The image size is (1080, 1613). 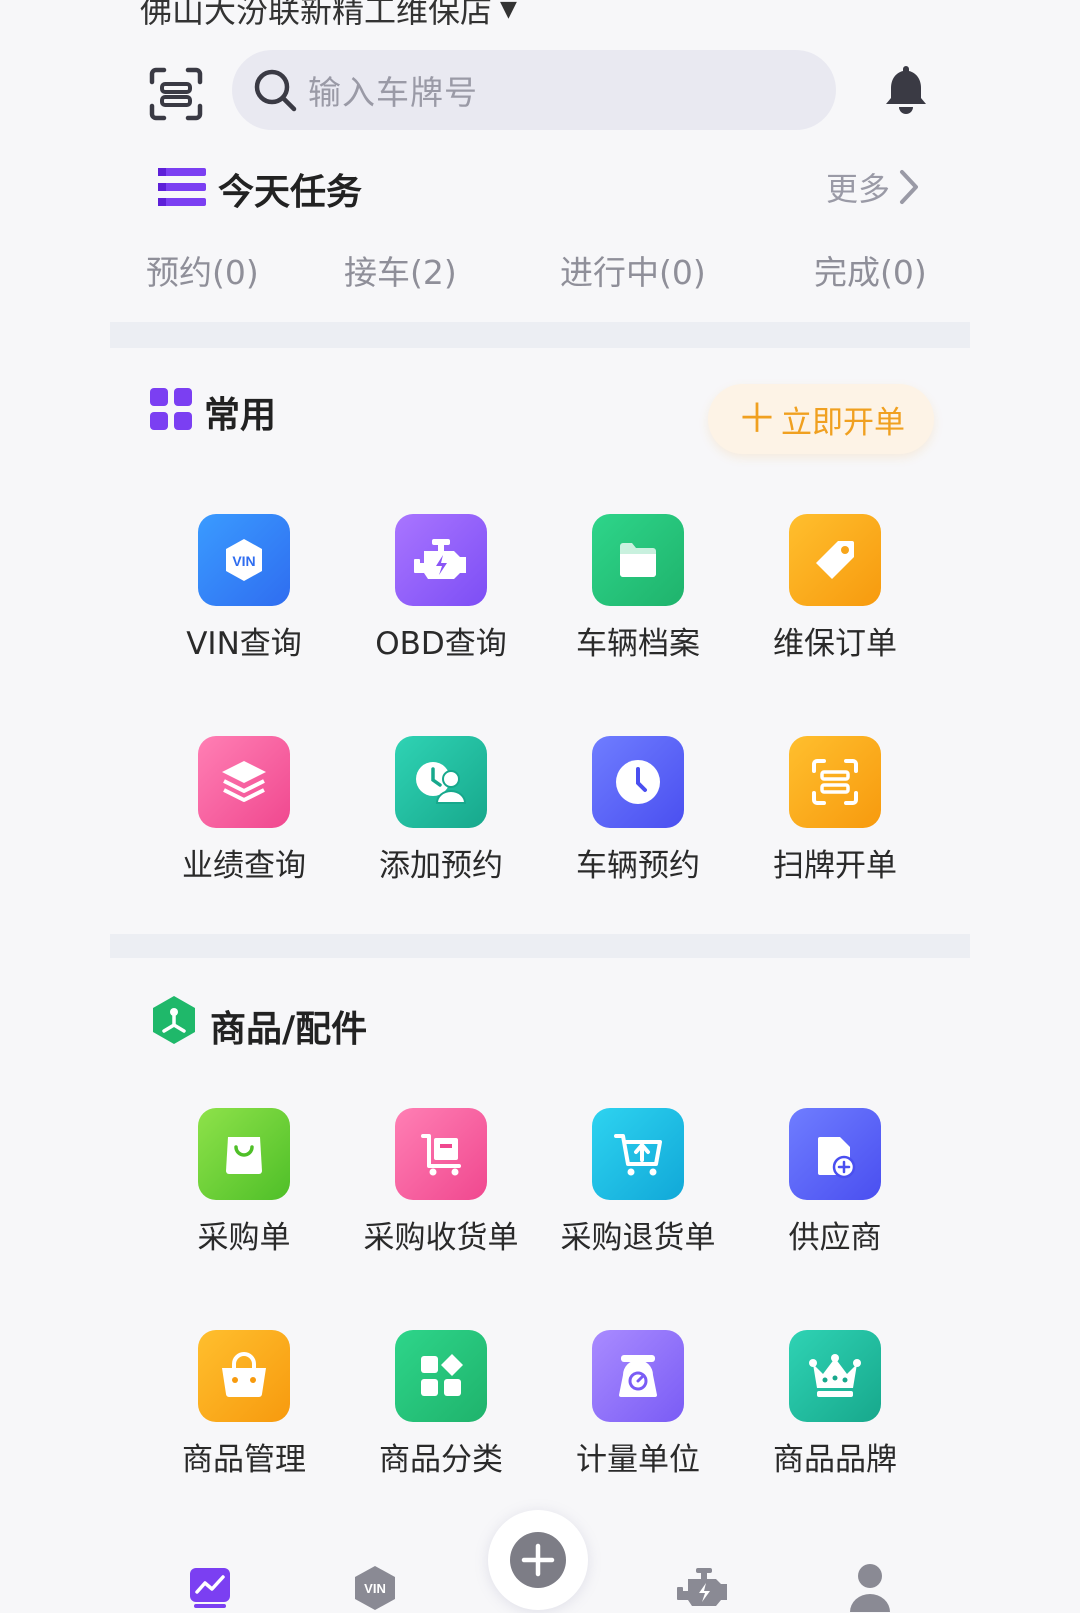 I want to click on bell-icon, so click(x=906, y=90).